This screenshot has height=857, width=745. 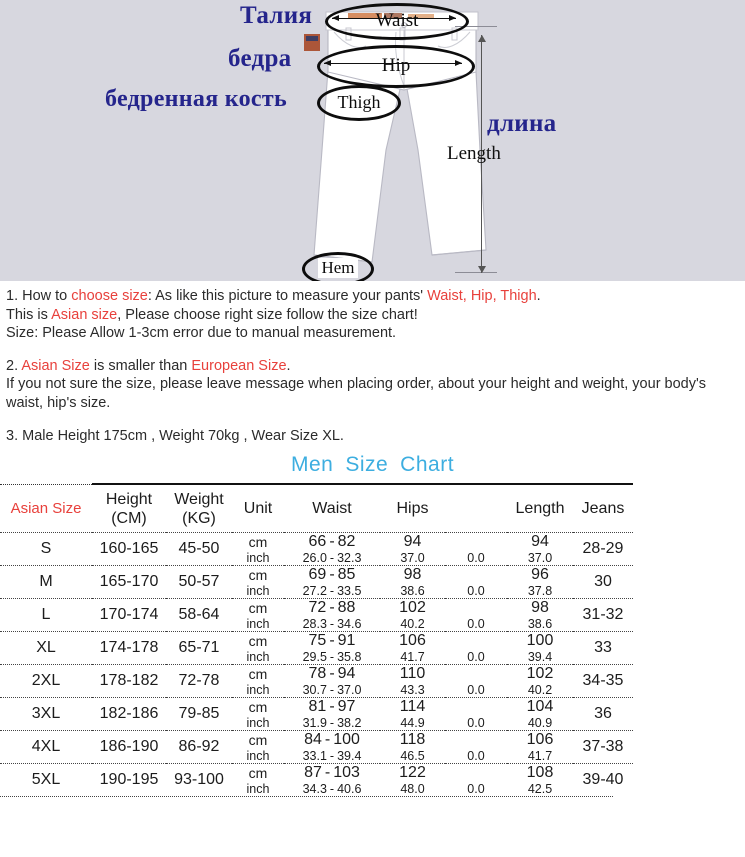 What do you see at coordinates (359, 103) in the screenshot?
I see `thigh-callout: Thigh` at bounding box center [359, 103].